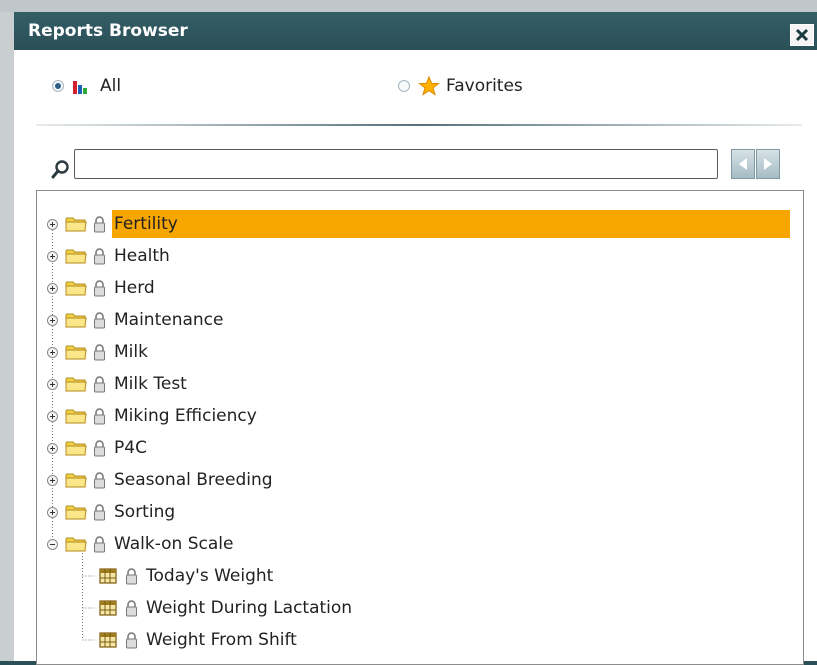  What do you see at coordinates (130, 448) in the screenshot?
I see `tree-node-label: P4C` at bounding box center [130, 448].